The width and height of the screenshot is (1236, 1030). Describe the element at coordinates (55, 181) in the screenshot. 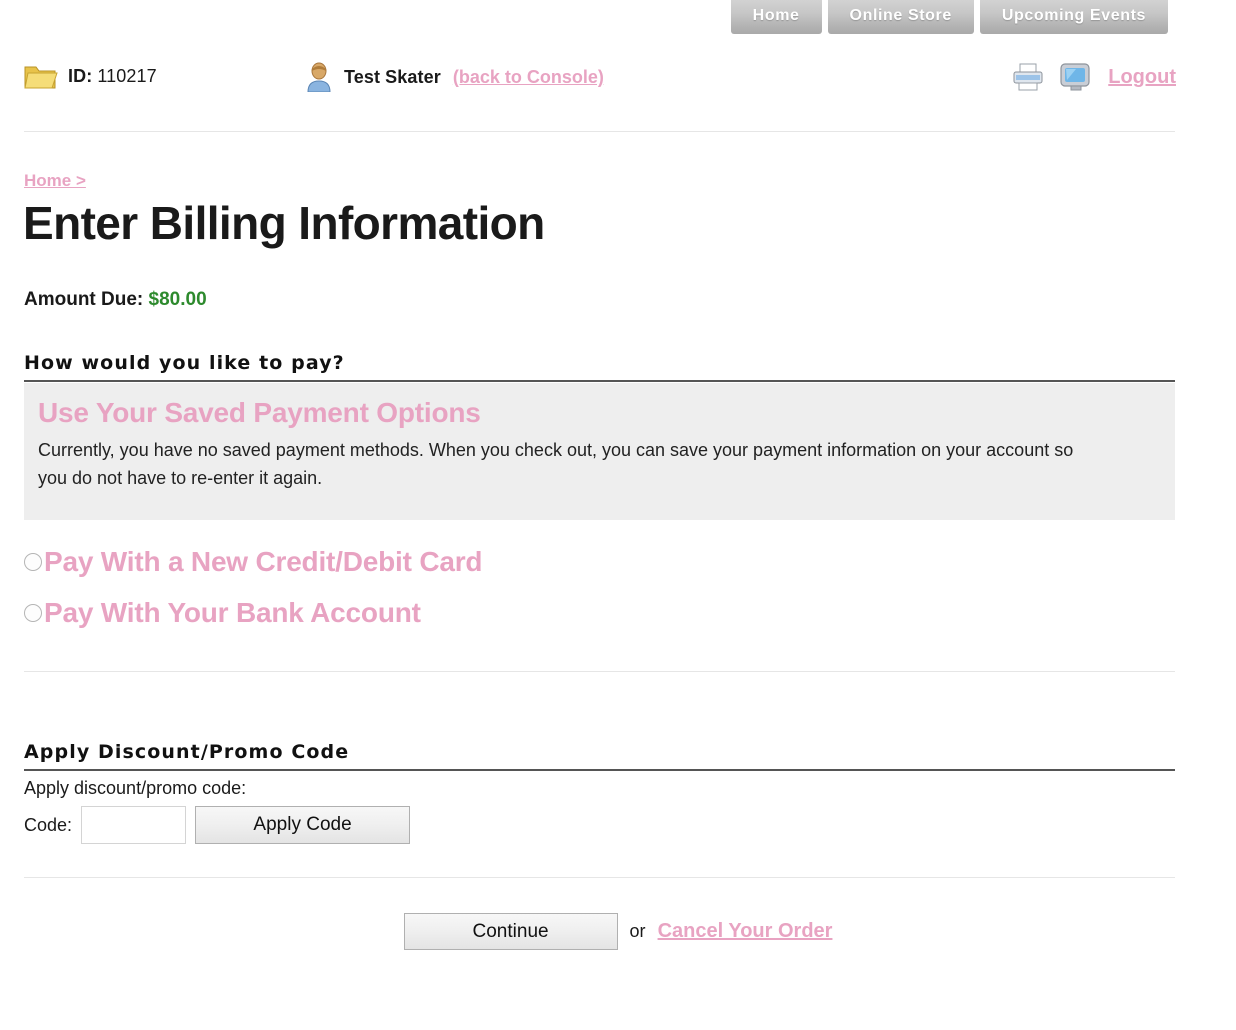

I see `breadcrumb: Home >` at that location.